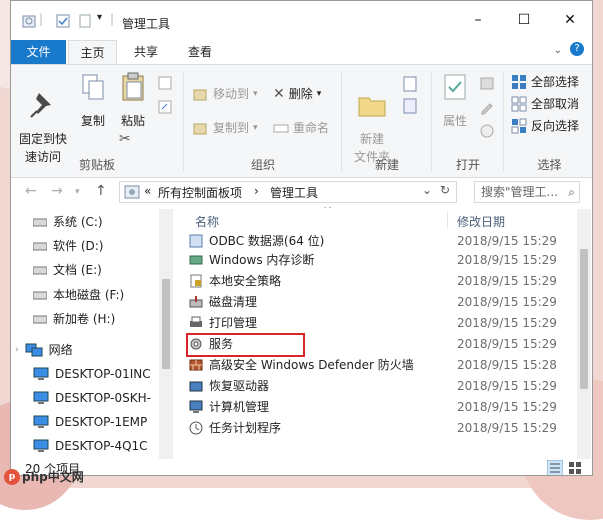 This screenshot has width=603, height=520. Describe the element at coordinates (125, 139) in the screenshot. I see `cut-icon: ✂` at that location.